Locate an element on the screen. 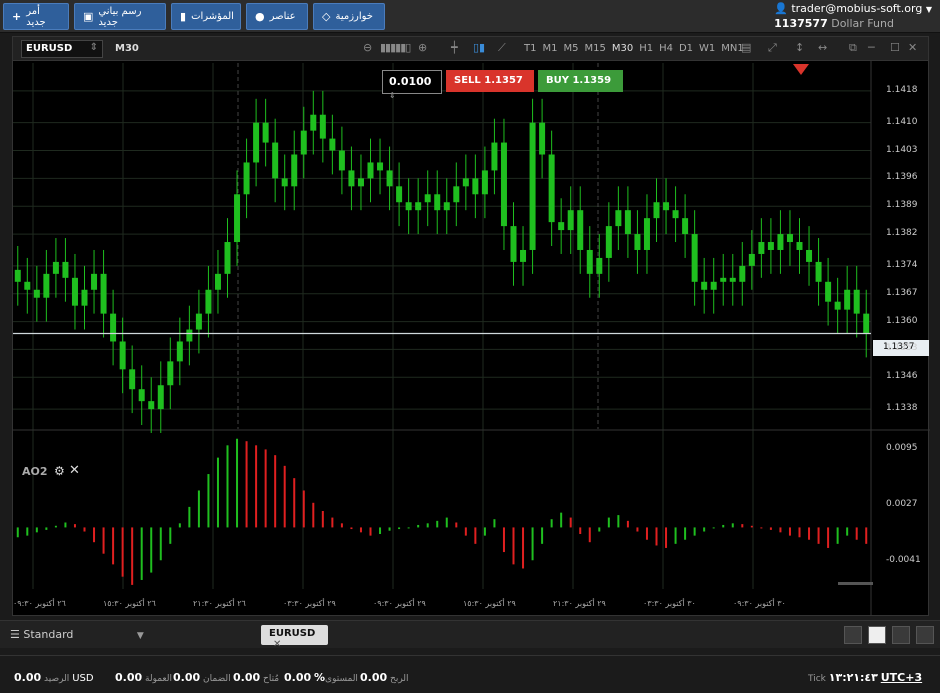 The width and height of the screenshot is (940, 693). minimize-icon: ─ is located at coordinates (871, 47).